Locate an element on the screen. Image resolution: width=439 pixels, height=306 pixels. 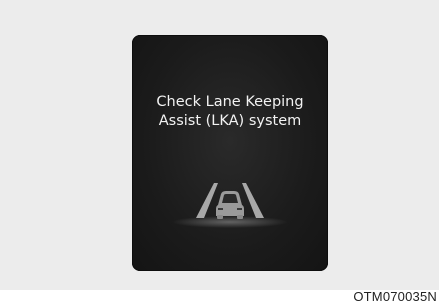
lane-keeping-assist-icon is located at coordinates (230, 205).